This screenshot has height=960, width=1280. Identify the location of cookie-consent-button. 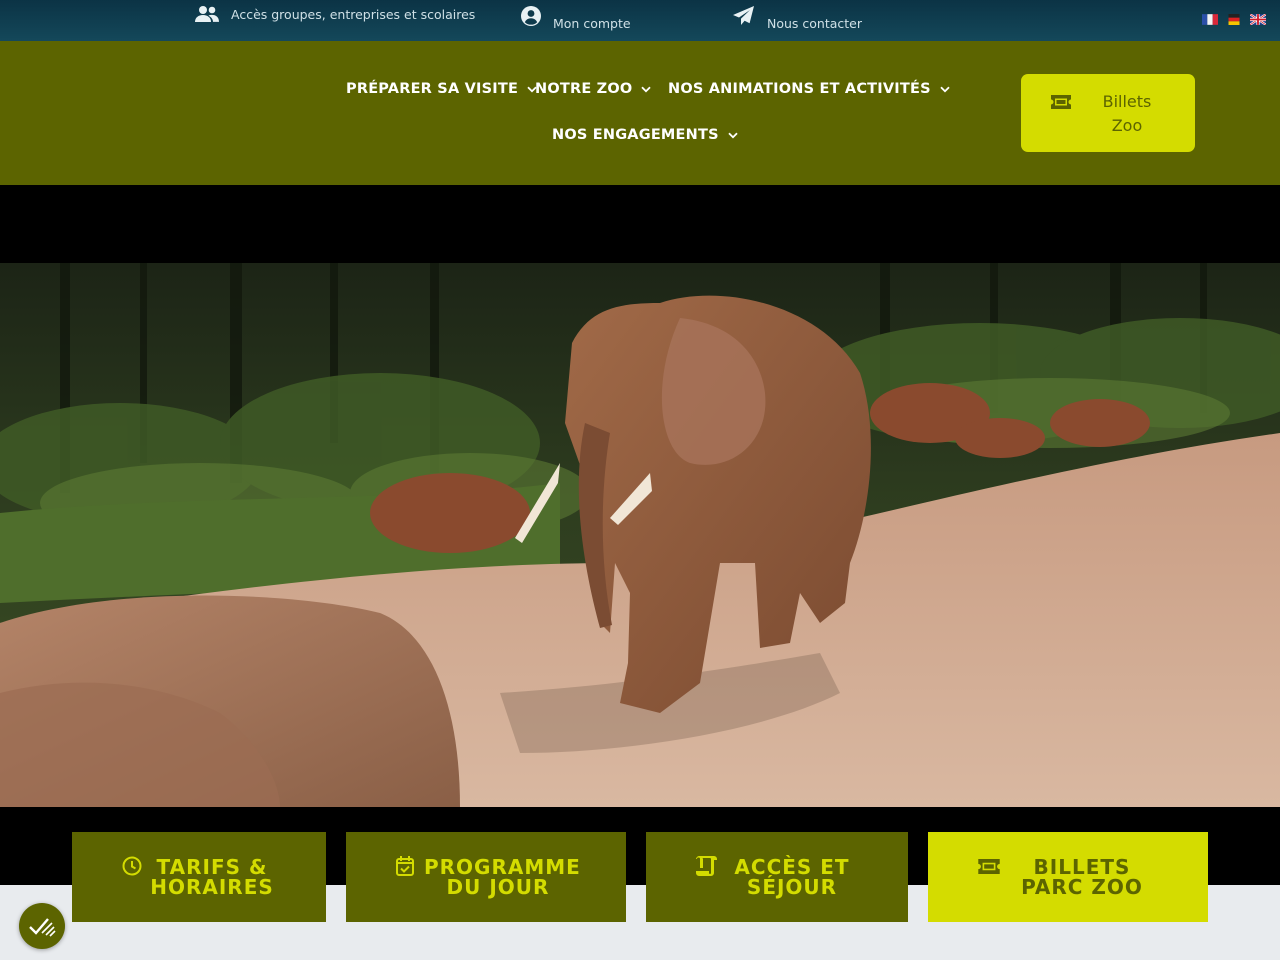
(42, 926).